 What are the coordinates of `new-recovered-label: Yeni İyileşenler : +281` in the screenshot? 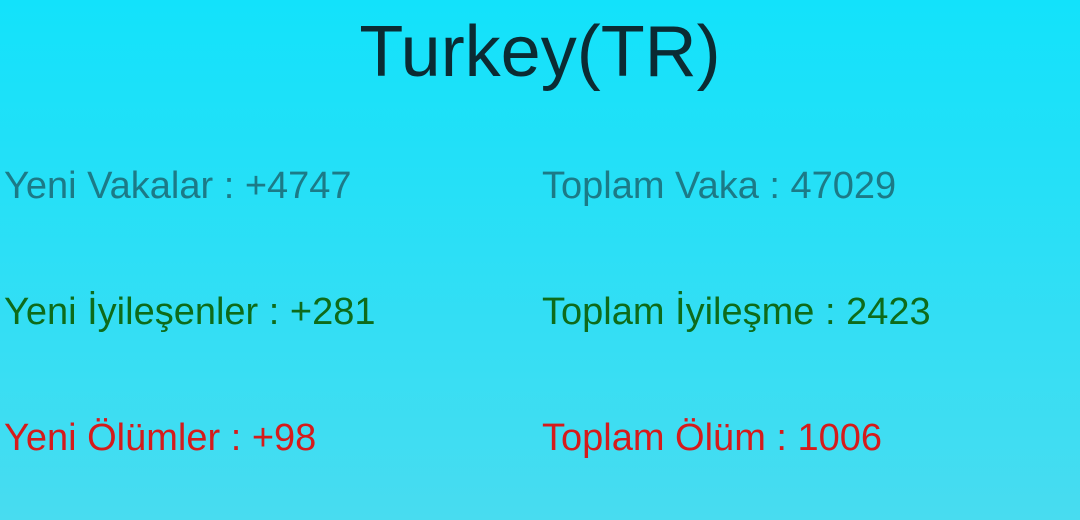 It's located at (190, 312).